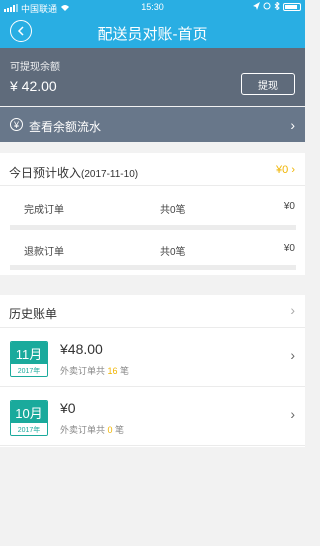 This screenshot has width=320, height=546. What do you see at coordinates (152, 311) in the screenshot?
I see `history-header: 历史账单 ›` at bounding box center [152, 311].